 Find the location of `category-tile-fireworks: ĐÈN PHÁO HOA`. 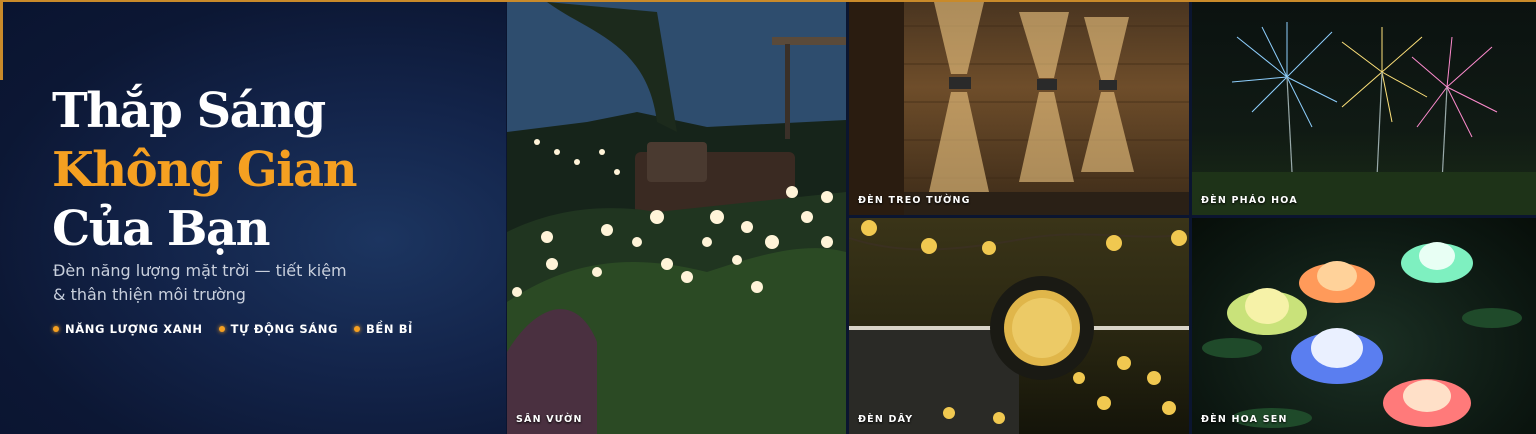

category-tile-fireworks: ĐÈN PHÁO HOA is located at coordinates (1364, 108).